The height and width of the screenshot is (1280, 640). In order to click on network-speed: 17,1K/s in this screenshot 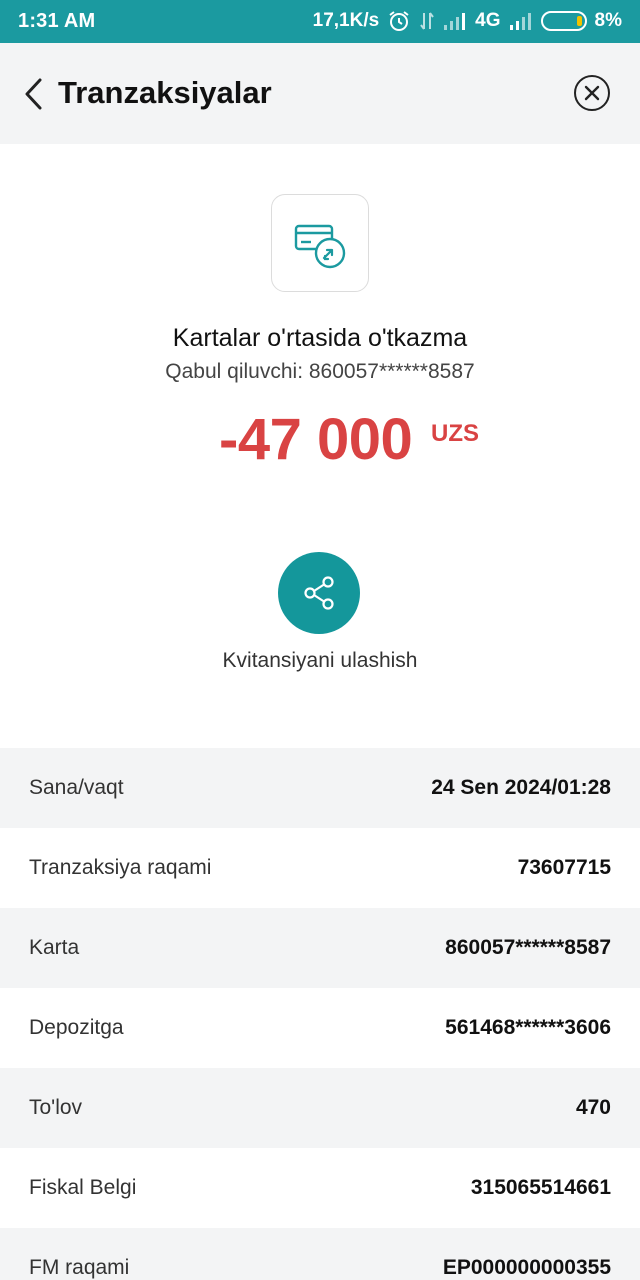, I will do `click(346, 20)`.